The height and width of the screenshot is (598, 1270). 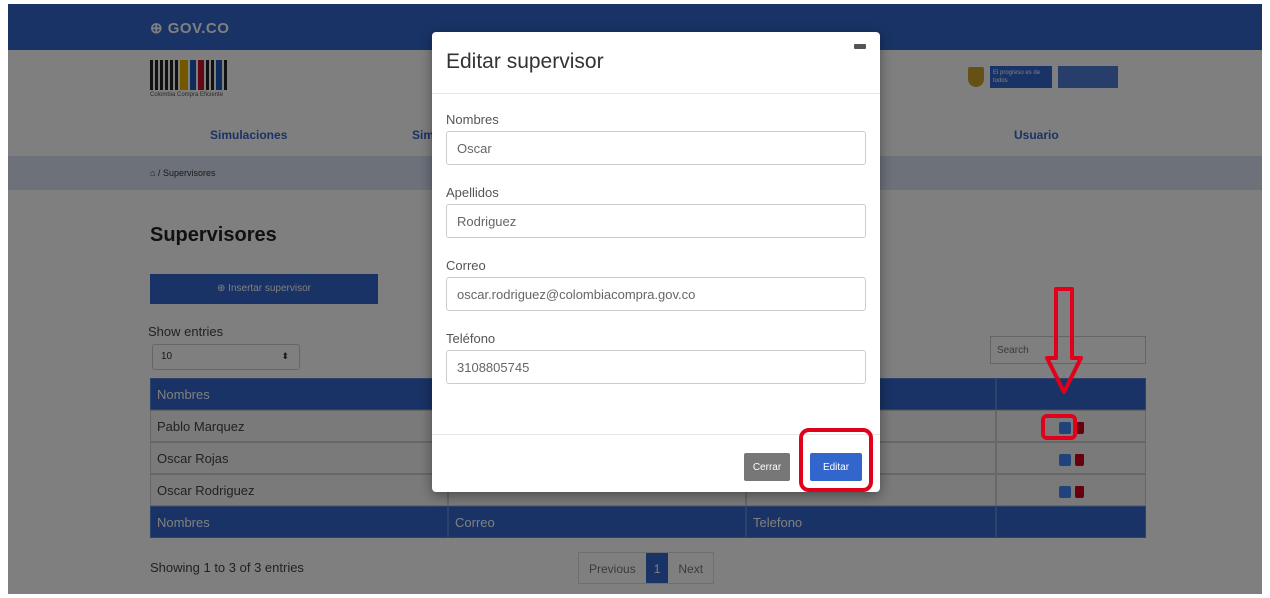 What do you see at coordinates (656, 294) in the screenshot?
I see `correo-input` at bounding box center [656, 294].